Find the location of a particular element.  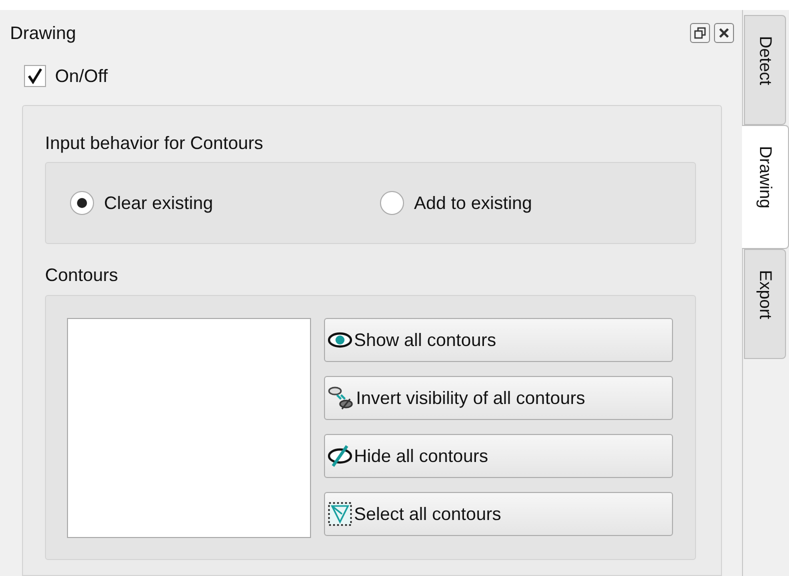

contour-action-button: Select all contours is located at coordinates (498, 514).